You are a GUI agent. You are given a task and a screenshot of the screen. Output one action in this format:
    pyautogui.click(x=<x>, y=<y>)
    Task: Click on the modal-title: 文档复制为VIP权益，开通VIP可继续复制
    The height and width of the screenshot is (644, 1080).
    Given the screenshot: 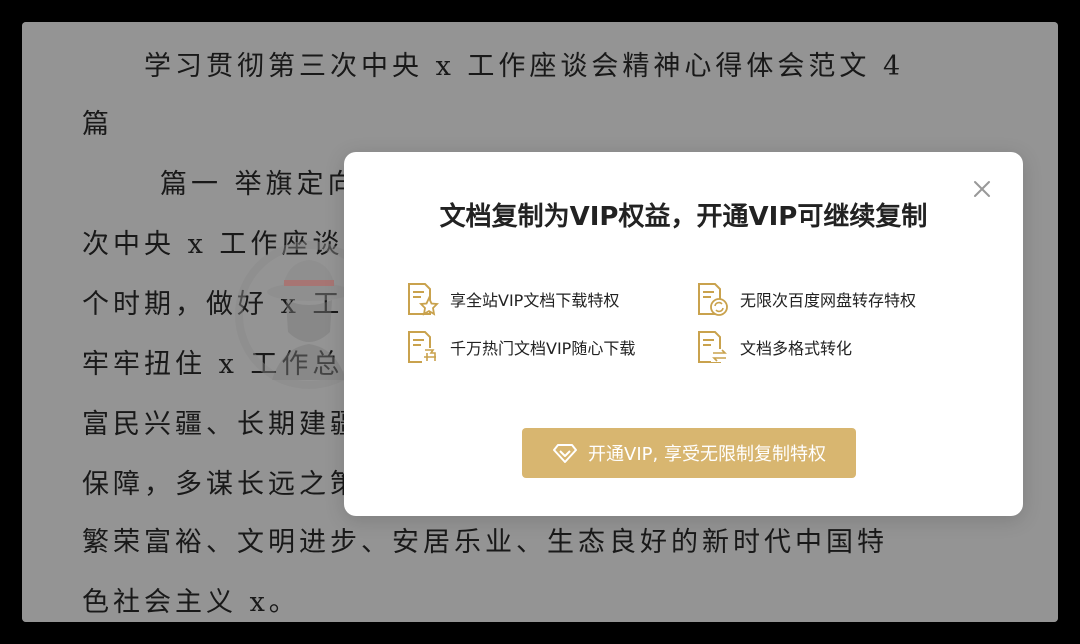 What is the action you would take?
    pyautogui.click(x=683, y=217)
    